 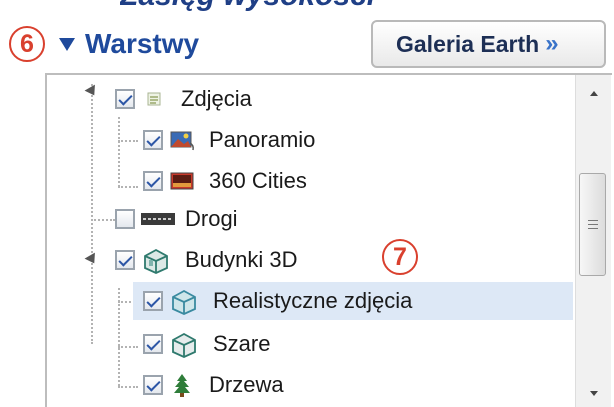 What do you see at coordinates (262, 139) in the screenshot?
I see `tree-item-label: Panoramio` at bounding box center [262, 139].